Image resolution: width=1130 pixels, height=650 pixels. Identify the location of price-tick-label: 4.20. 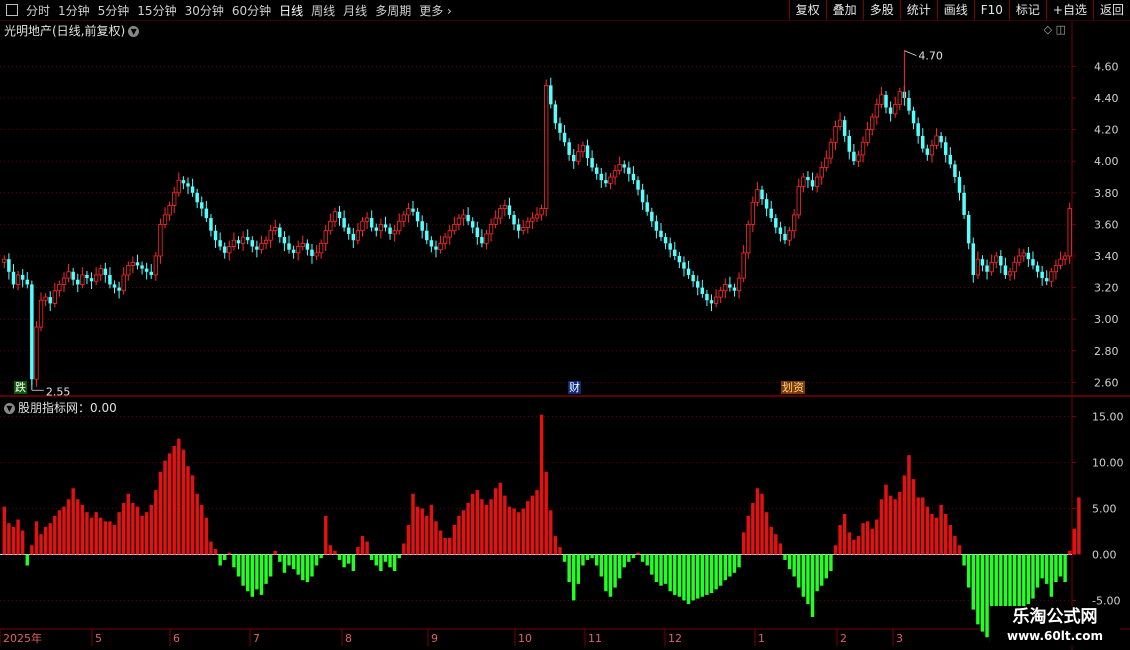
(1106, 130).